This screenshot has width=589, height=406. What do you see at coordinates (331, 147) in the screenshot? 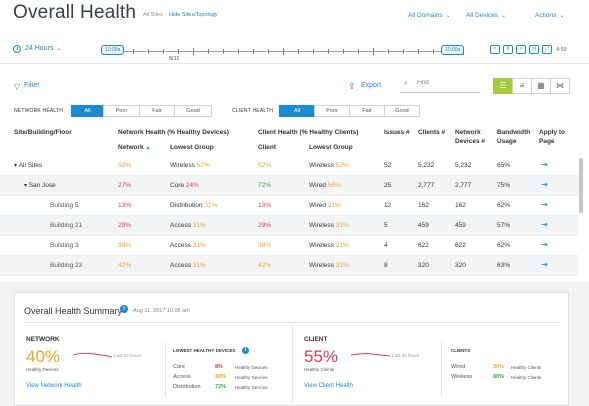
I see `subheader-lowest-group-client: Lowest Group` at bounding box center [331, 147].